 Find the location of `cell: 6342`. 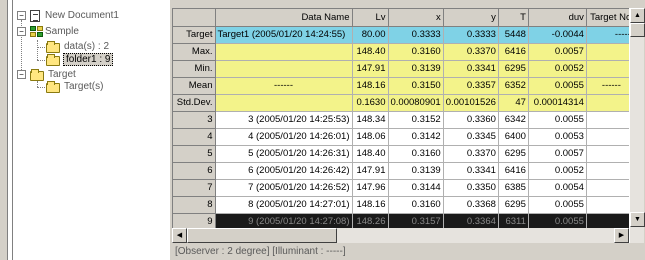

cell: 6342 is located at coordinates (513, 120).